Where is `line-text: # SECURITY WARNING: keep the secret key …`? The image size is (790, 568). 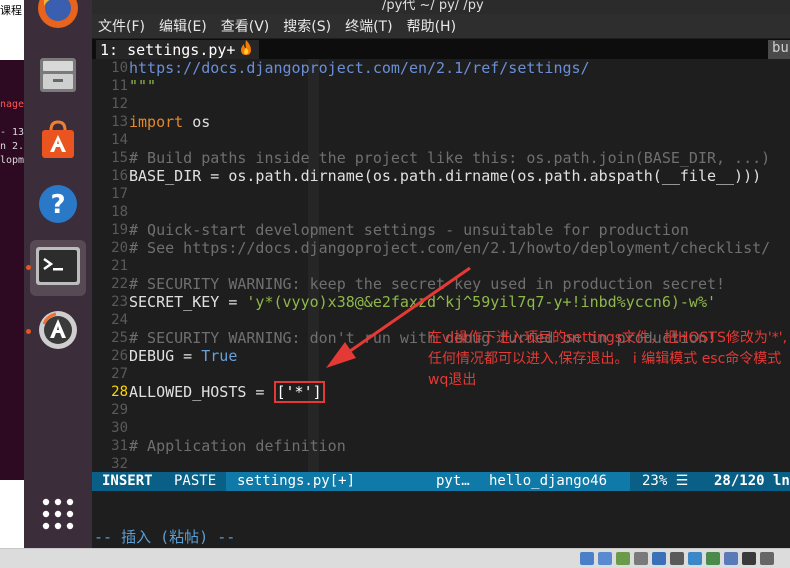
line-text: # SECURITY WARNING: keep the secret key … is located at coordinates (427, 284).